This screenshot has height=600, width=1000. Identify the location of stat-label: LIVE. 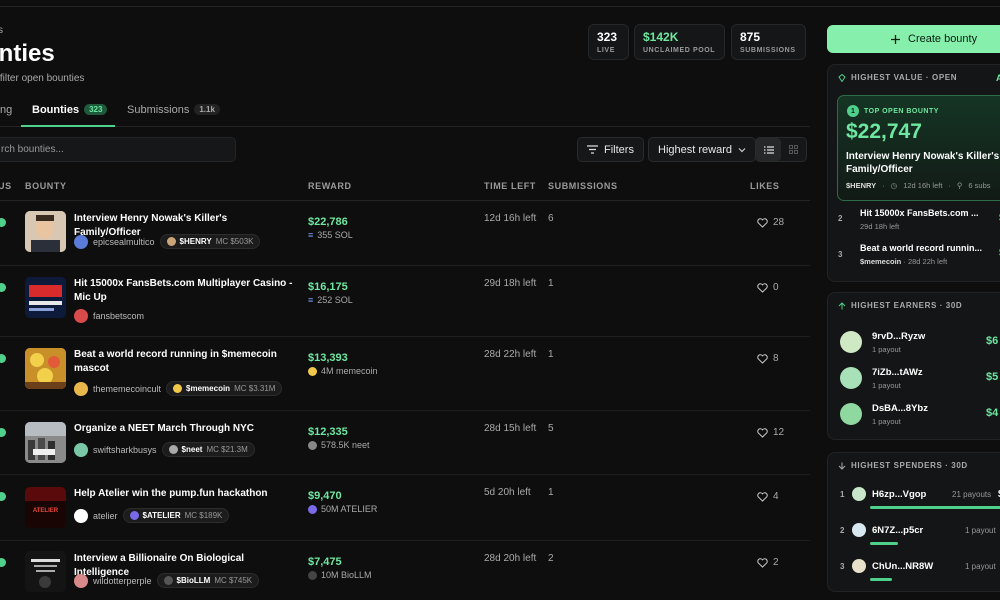
(606, 50).